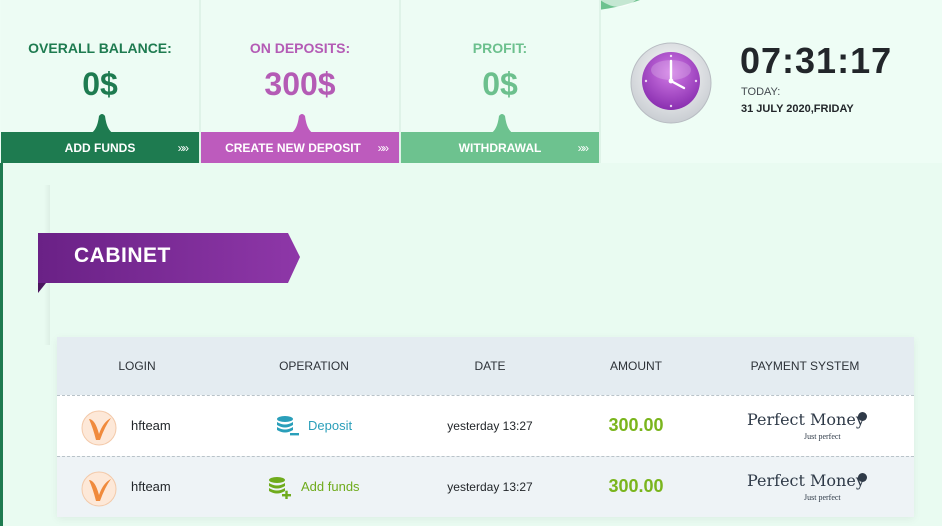 This screenshot has height=526, width=942. Describe the element at coordinates (797, 109) in the screenshot. I see `today-date: 31 JULY 2020,FRIDAY` at that location.